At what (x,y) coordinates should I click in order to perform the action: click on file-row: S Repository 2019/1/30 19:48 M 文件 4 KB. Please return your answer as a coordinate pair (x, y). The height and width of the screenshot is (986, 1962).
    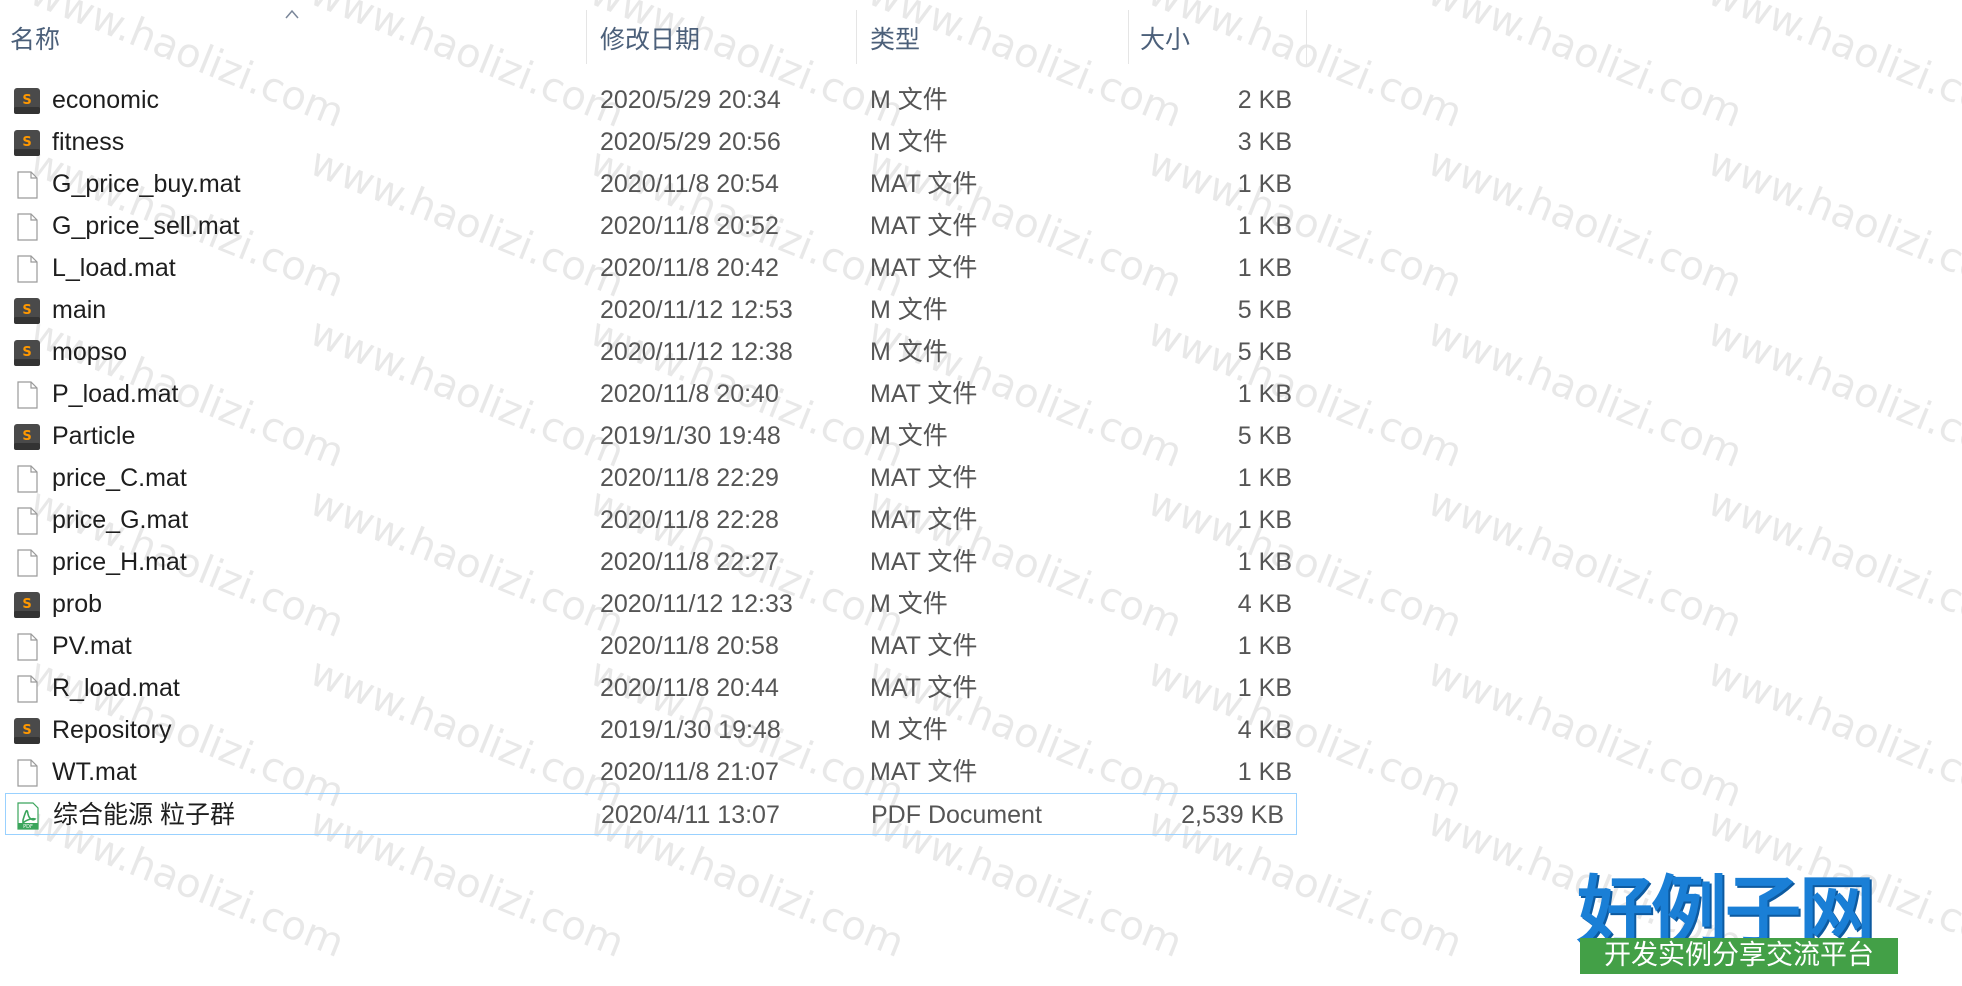
    Looking at the image, I should click on (655, 730).